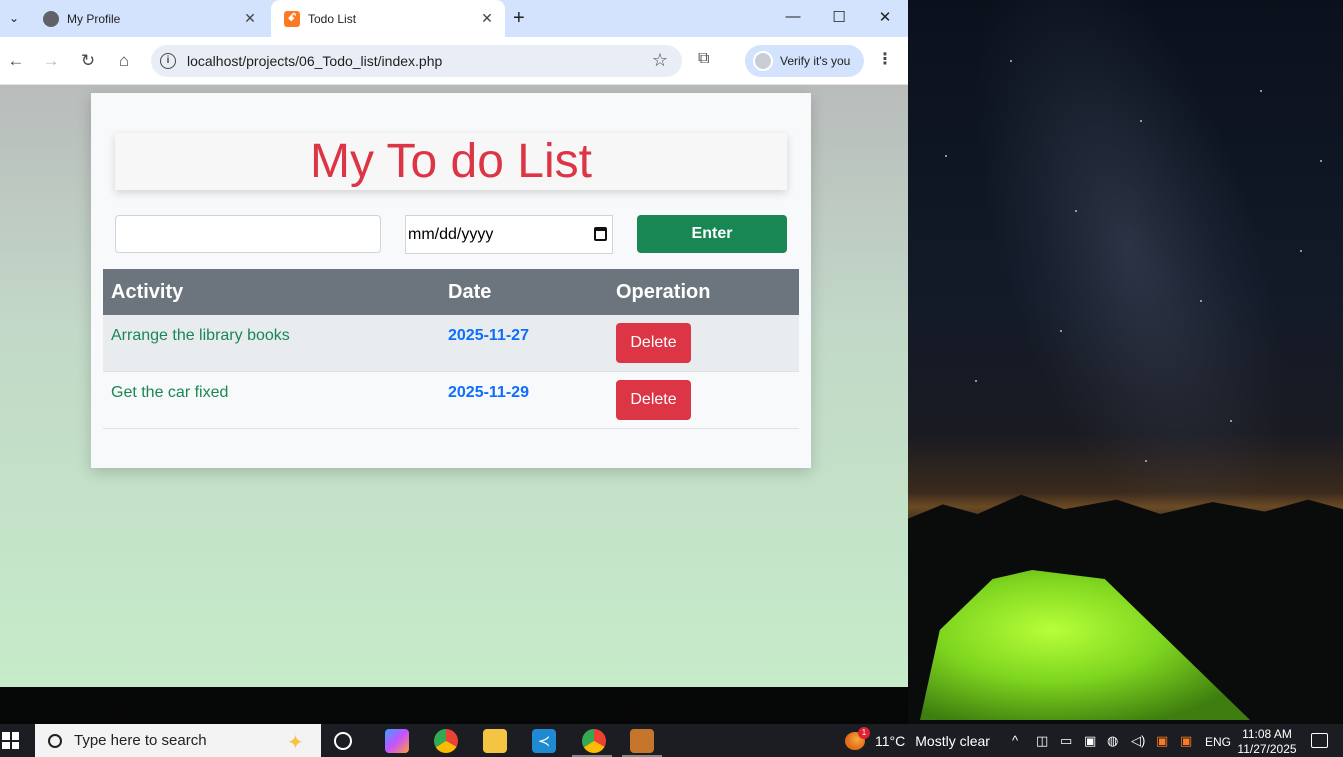 This screenshot has height=757, width=1343. Describe the element at coordinates (642, 741) in the screenshot. I see `xampp-control-icon` at that location.